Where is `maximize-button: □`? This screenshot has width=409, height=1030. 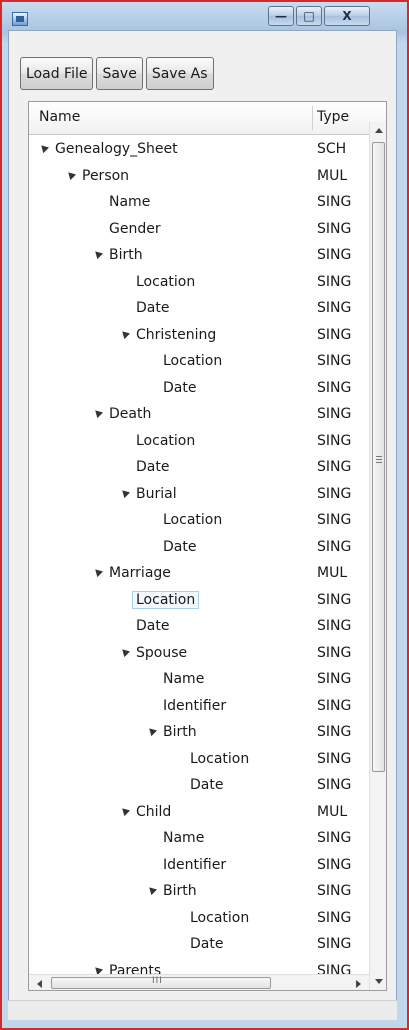 maximize-button: □ is located at coordinates (309, 16).